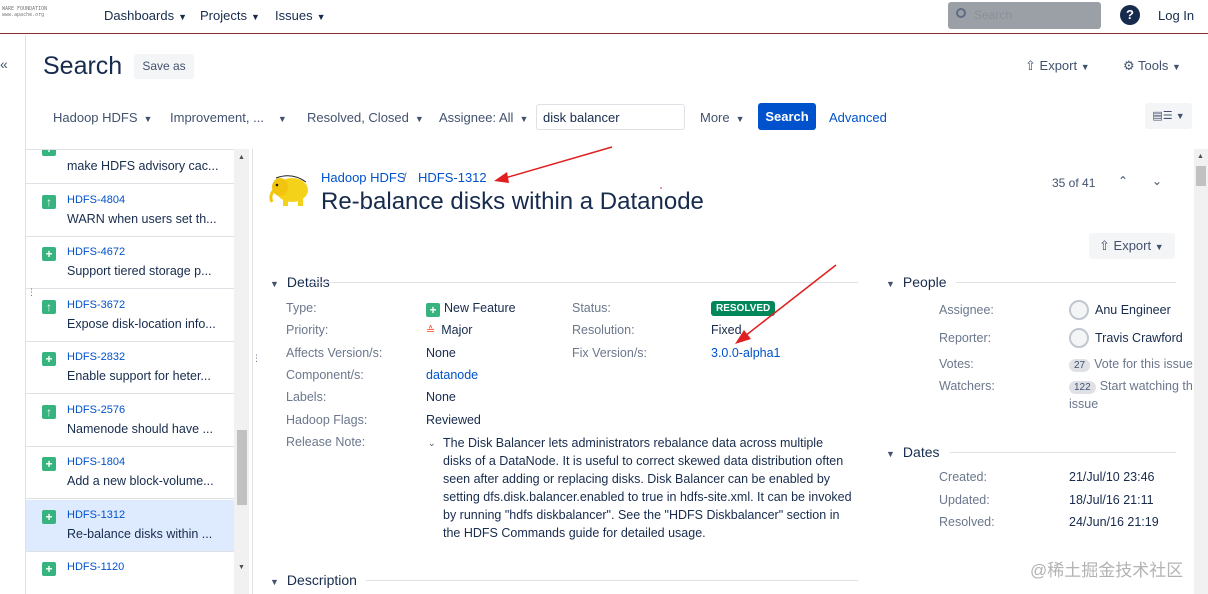 The width and height of the screenshot is (1208, 594). What do you see at coordinates (1143, 364) in the screenshot?
I see `vote-link: Vote for this issue` at bounding box center [1143, 364].